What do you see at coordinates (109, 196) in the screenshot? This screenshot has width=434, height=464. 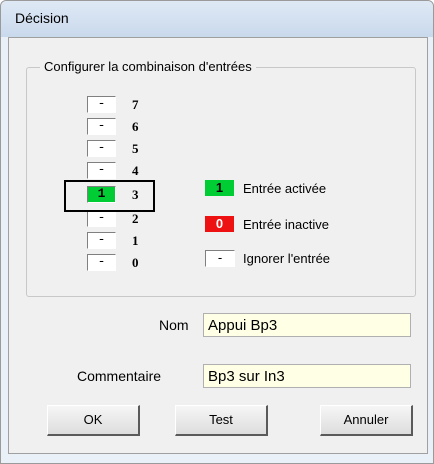 I see `bit-selection-frame` at bounding box center [109, 196].